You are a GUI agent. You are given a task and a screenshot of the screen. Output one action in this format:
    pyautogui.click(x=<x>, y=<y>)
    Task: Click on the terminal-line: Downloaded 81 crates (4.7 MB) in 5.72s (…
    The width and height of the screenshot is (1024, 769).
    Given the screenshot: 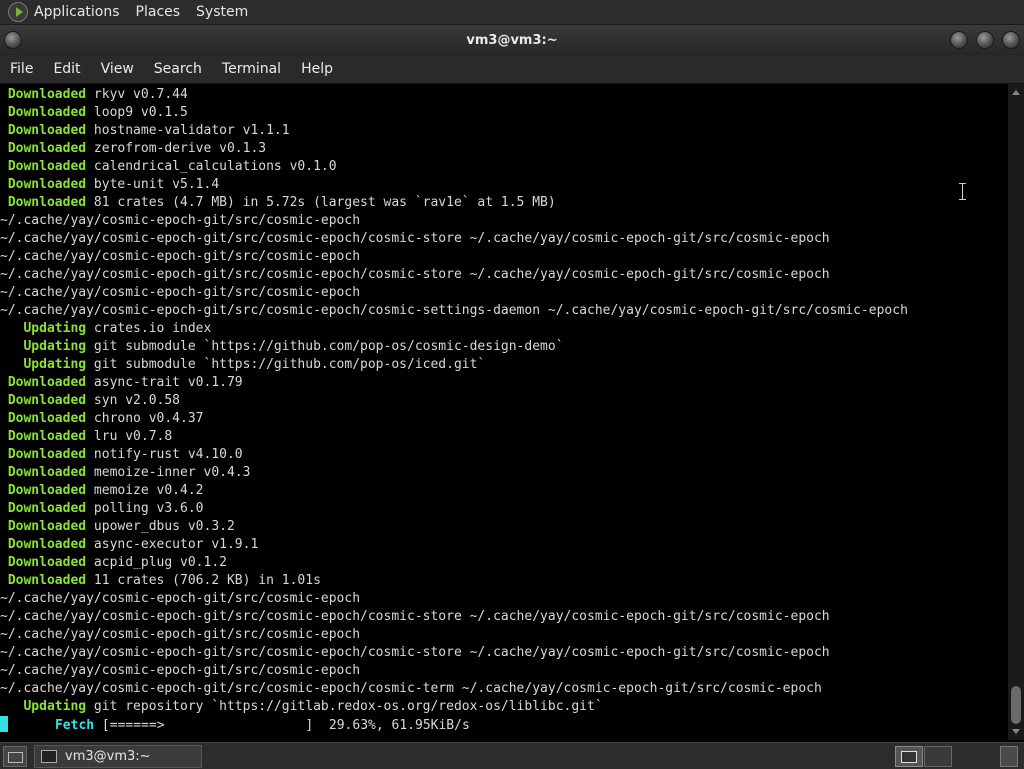 What is the action you would take?
    pyautogui.click(x=504, y=203)
    